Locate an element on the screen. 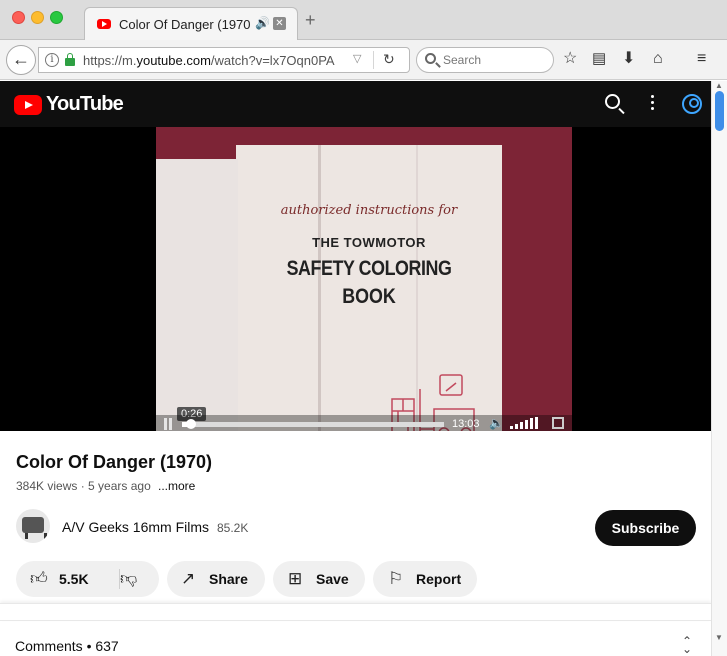  book-title-line: BOOK is located at coordinates (369, 296).